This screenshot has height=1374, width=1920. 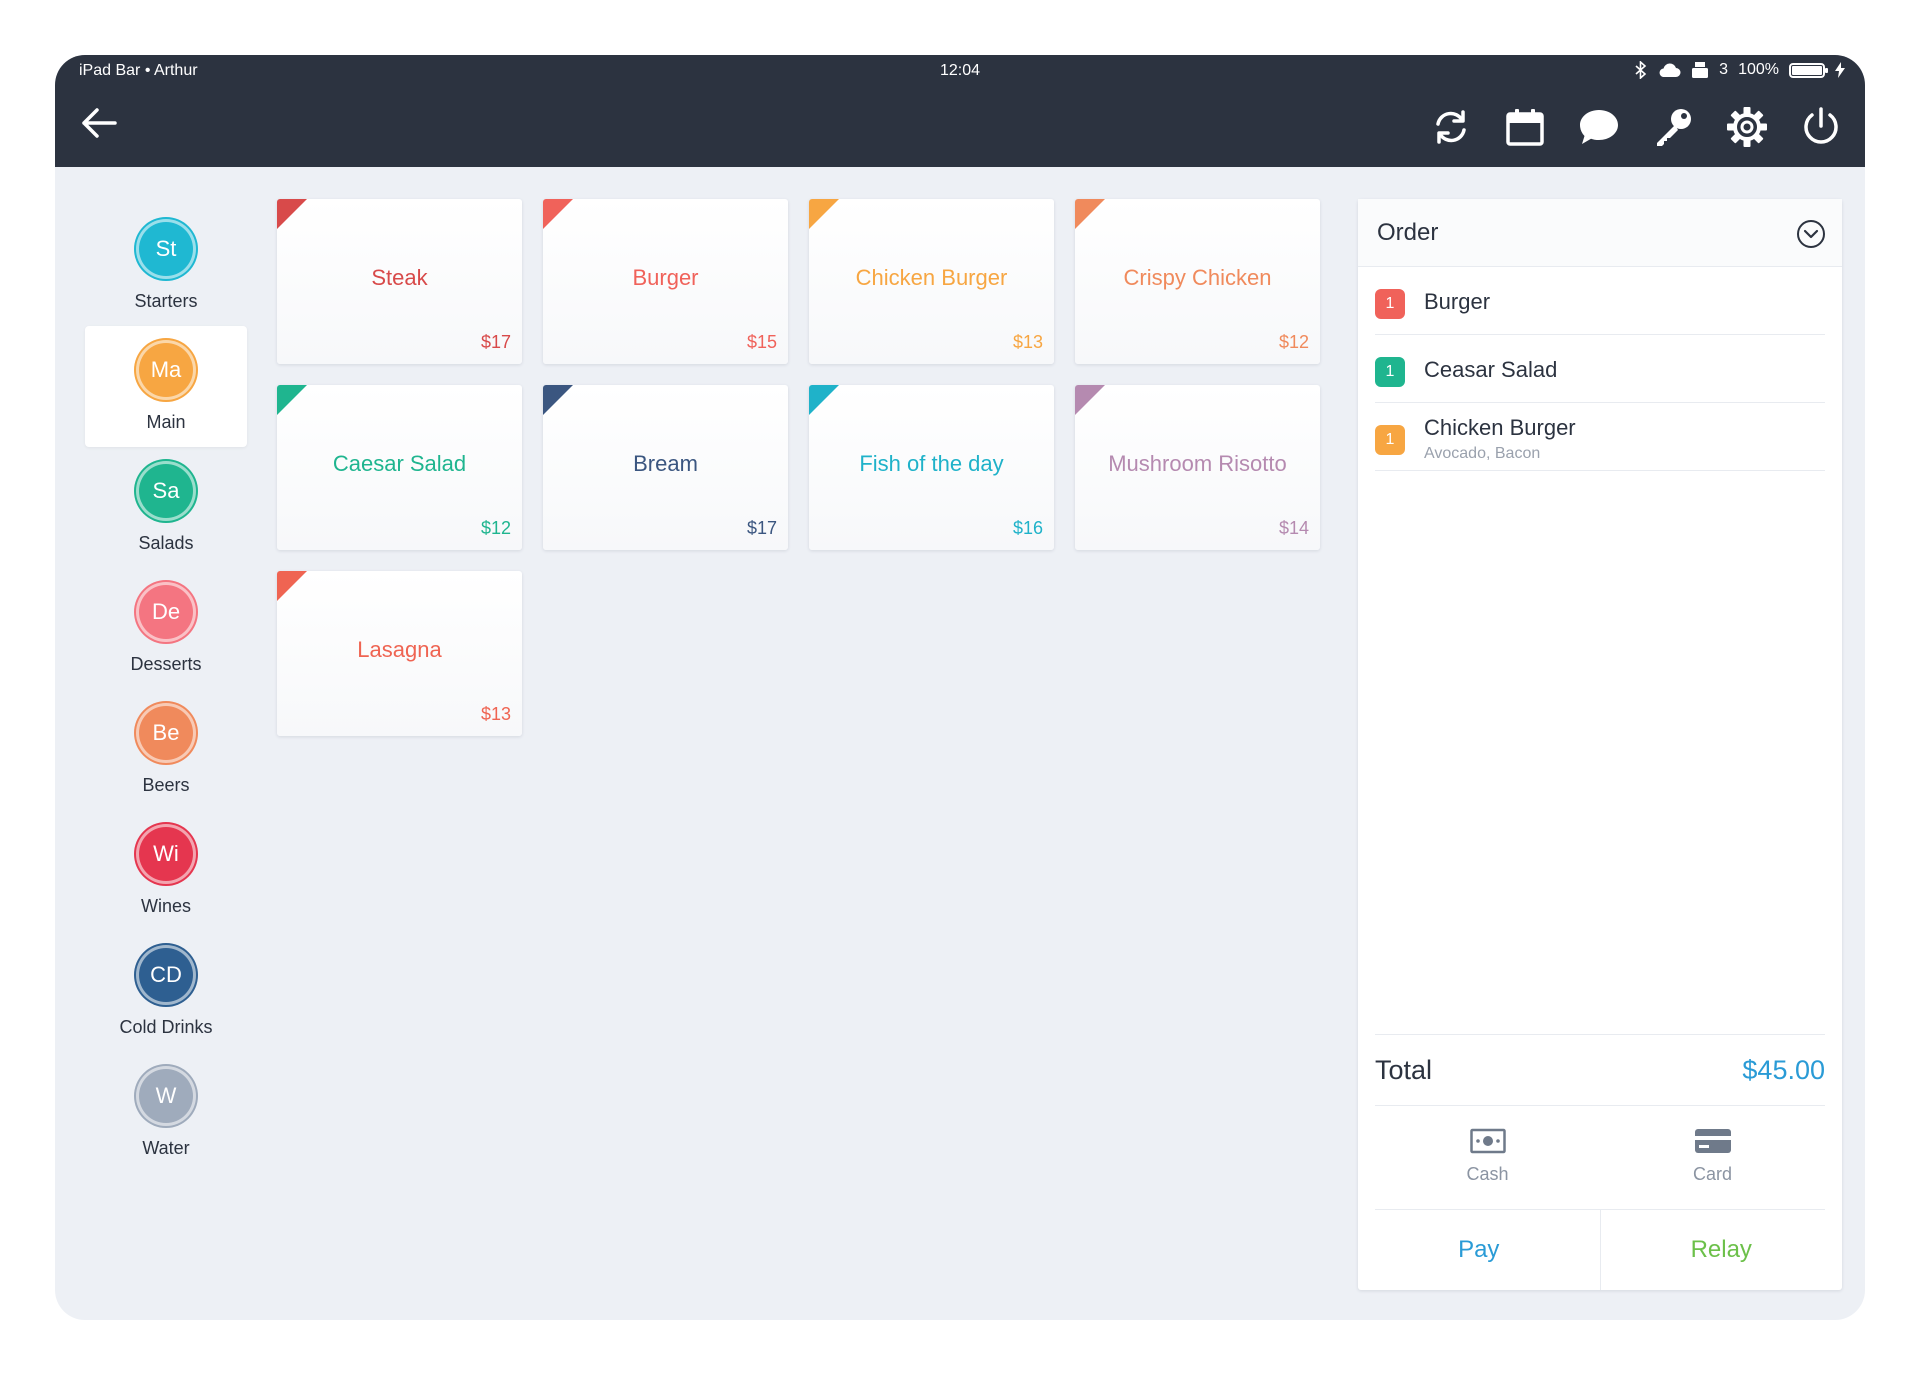 I want to click on product-tile-fish-of-the-day: Fish of the day $16, so click(x=931, y=467).